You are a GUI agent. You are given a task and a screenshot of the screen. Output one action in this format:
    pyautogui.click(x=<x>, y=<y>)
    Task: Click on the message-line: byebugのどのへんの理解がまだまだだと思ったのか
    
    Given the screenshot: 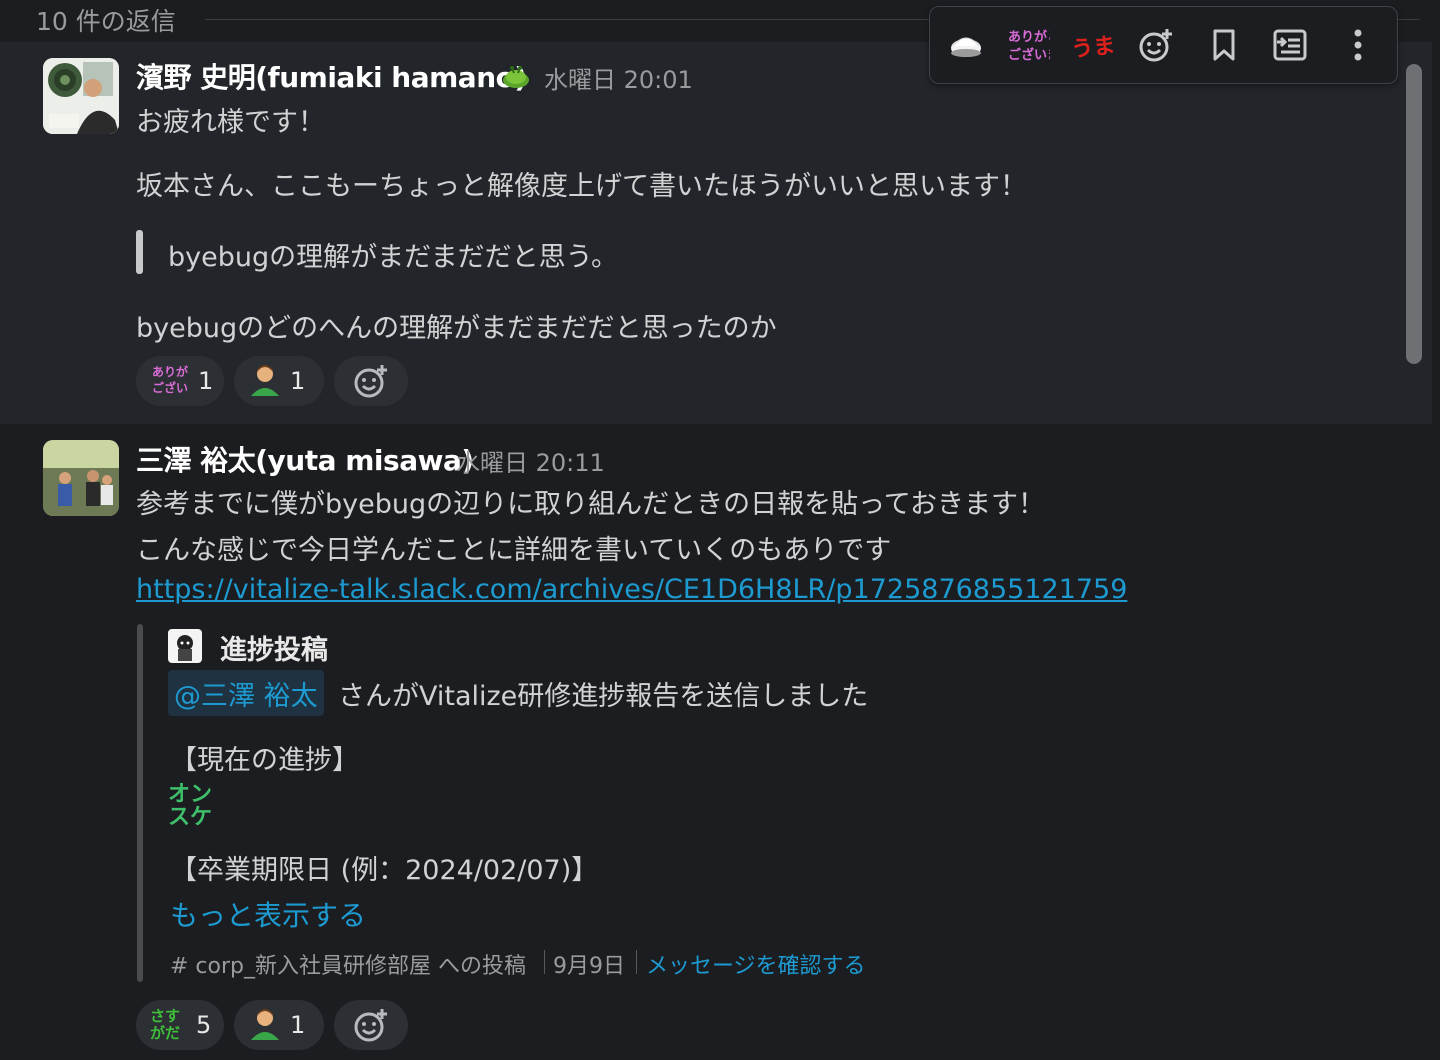 What is the action you would take?
    pyautogui.click(x=456, y=328)
    